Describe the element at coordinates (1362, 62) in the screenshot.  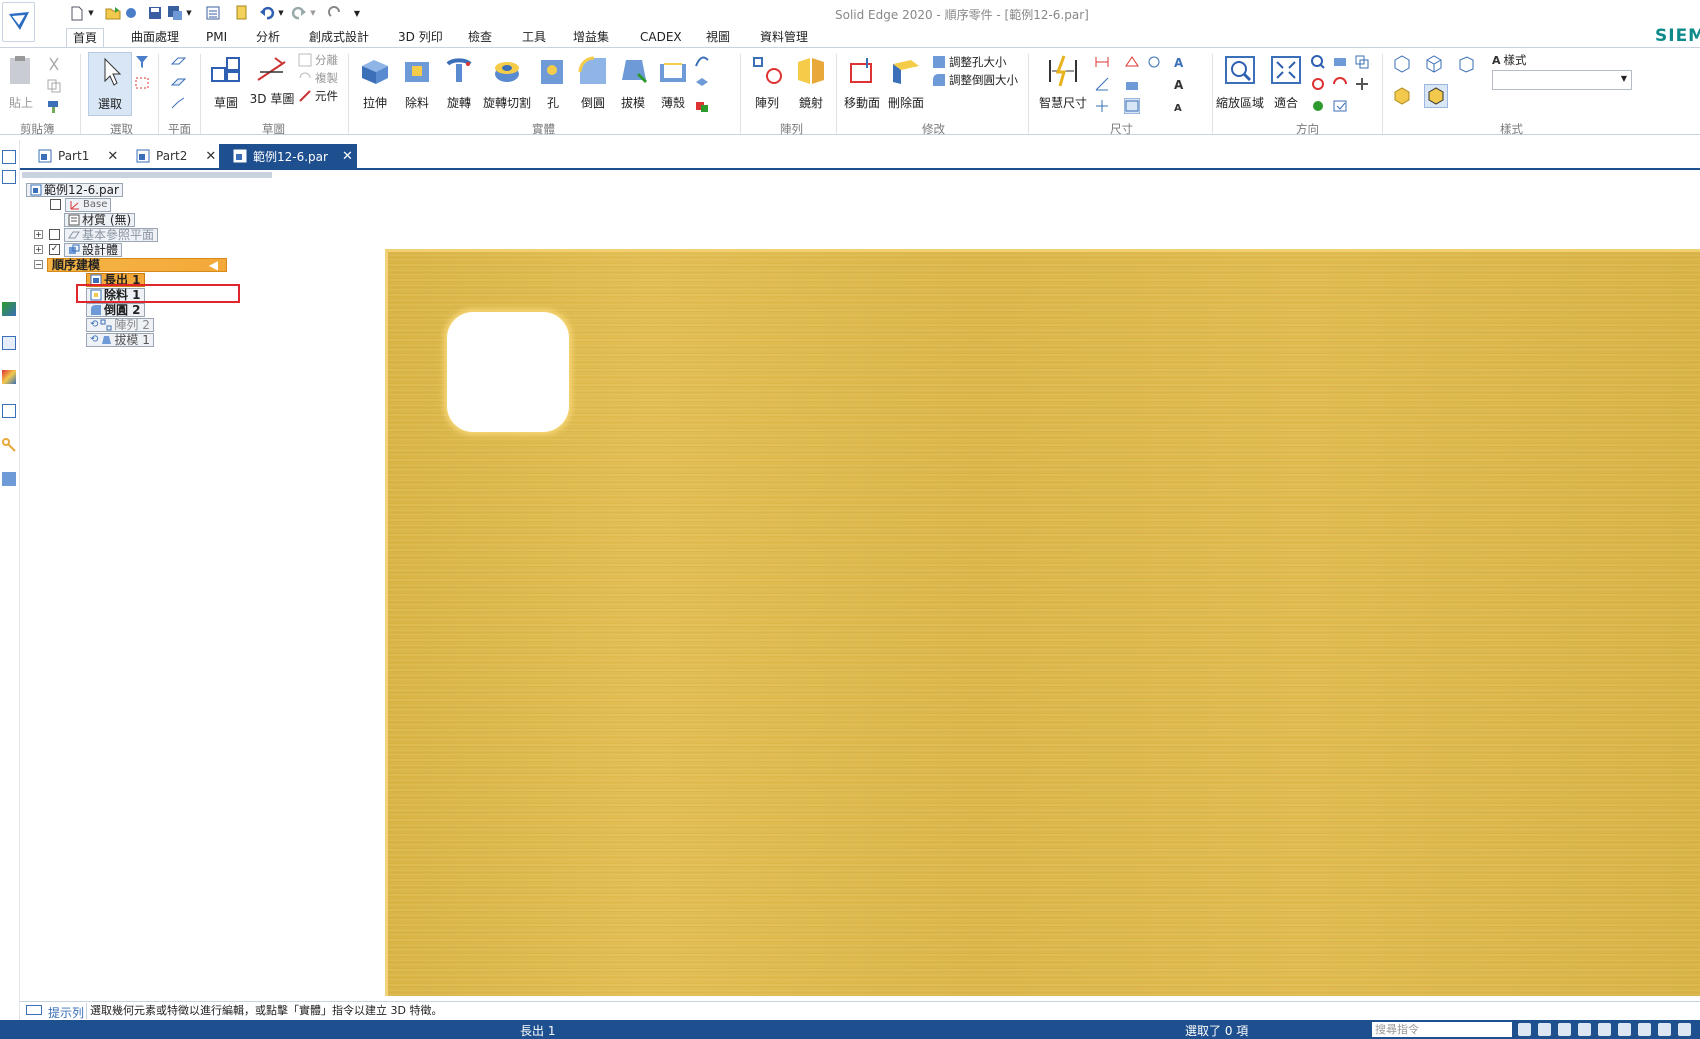
I see `view-copy-icon` at that location.